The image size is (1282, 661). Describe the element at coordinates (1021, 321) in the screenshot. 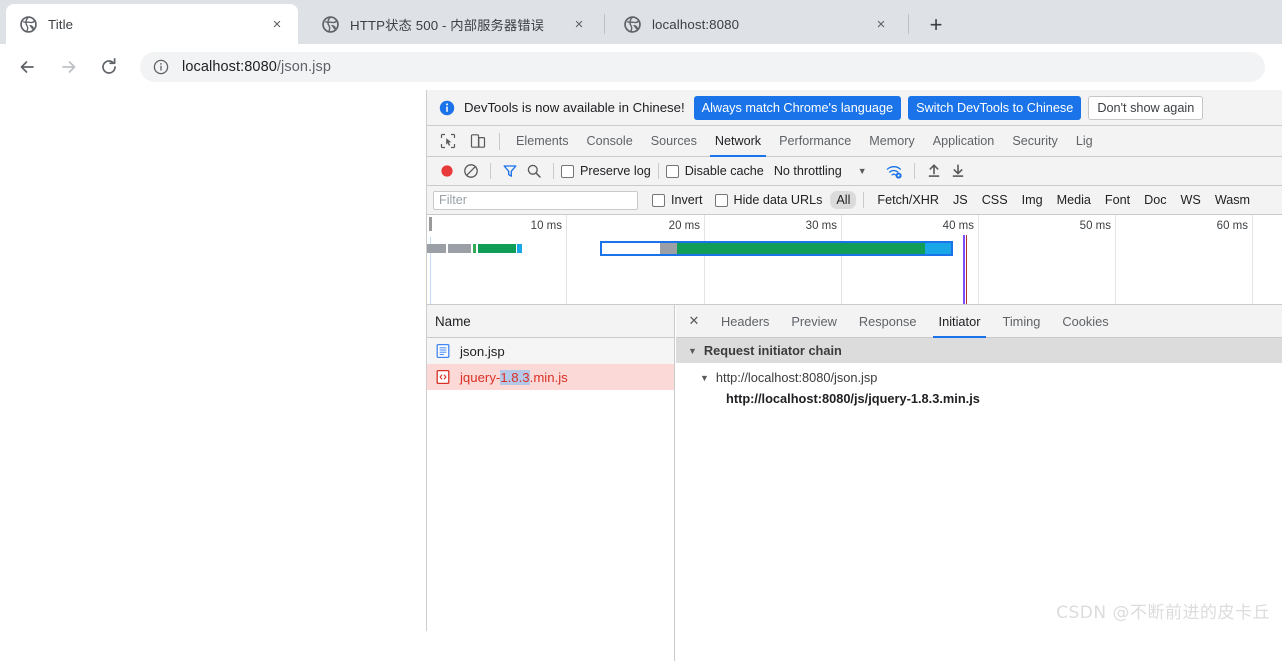

I see `detail-tab-timing: Timing` at that location.